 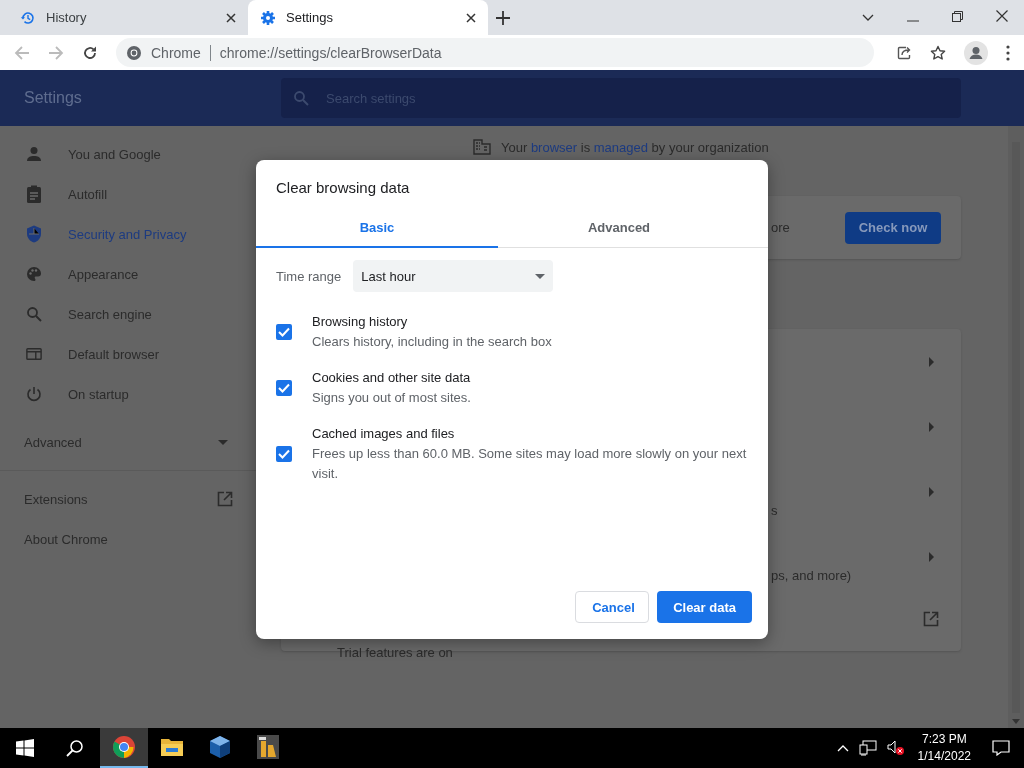 I want to click on settings-title: Settings, so click(x=53, y=98).